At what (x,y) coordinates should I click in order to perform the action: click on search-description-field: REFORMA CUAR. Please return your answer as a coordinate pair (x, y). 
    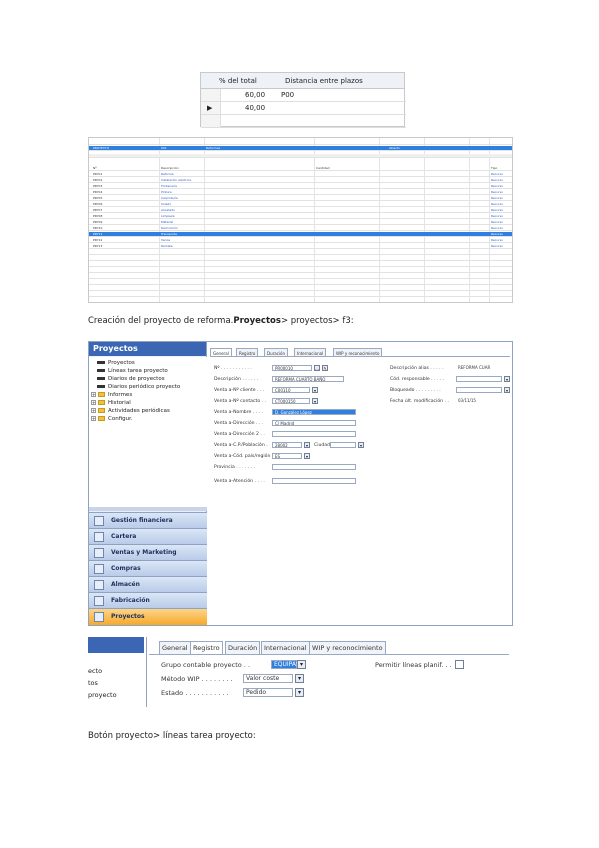
    Looking at the image, I should click on (482, 368).